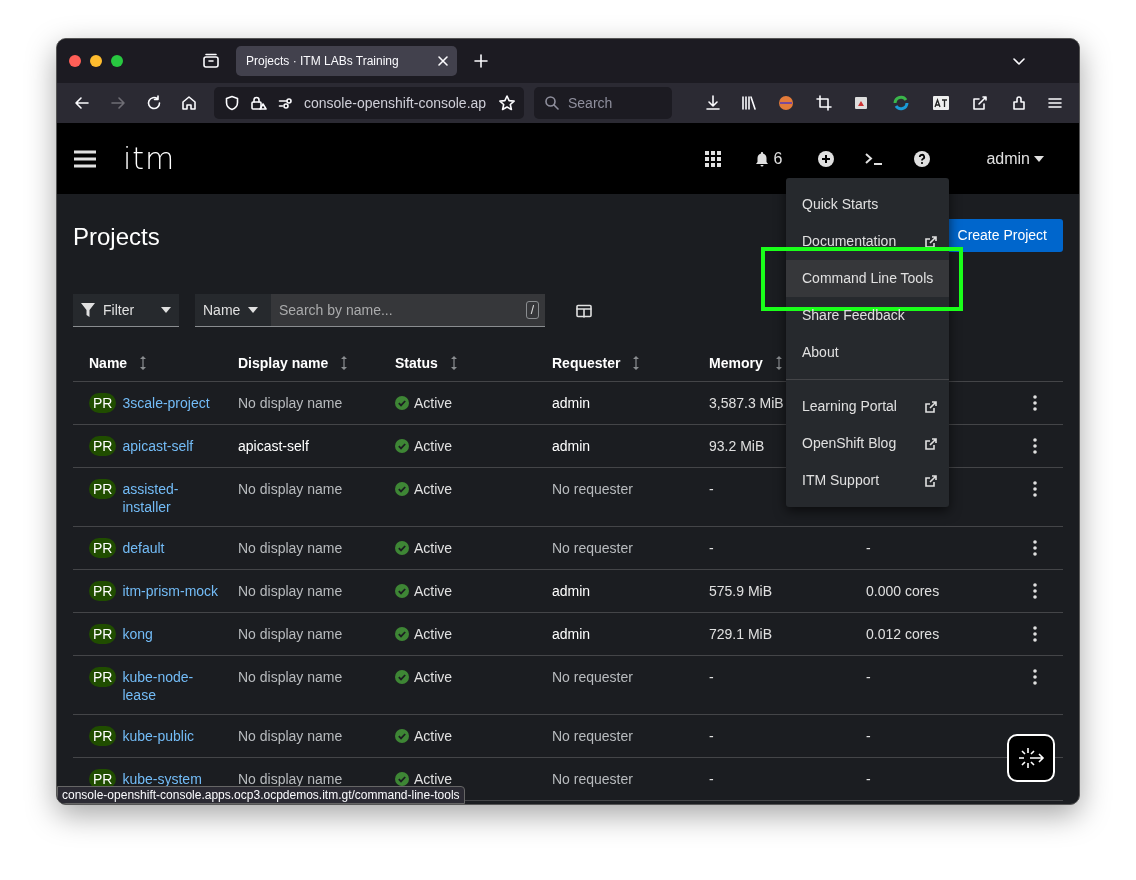  I want to click on url-bar: console-openshift-console.ap, so click(369, 103).